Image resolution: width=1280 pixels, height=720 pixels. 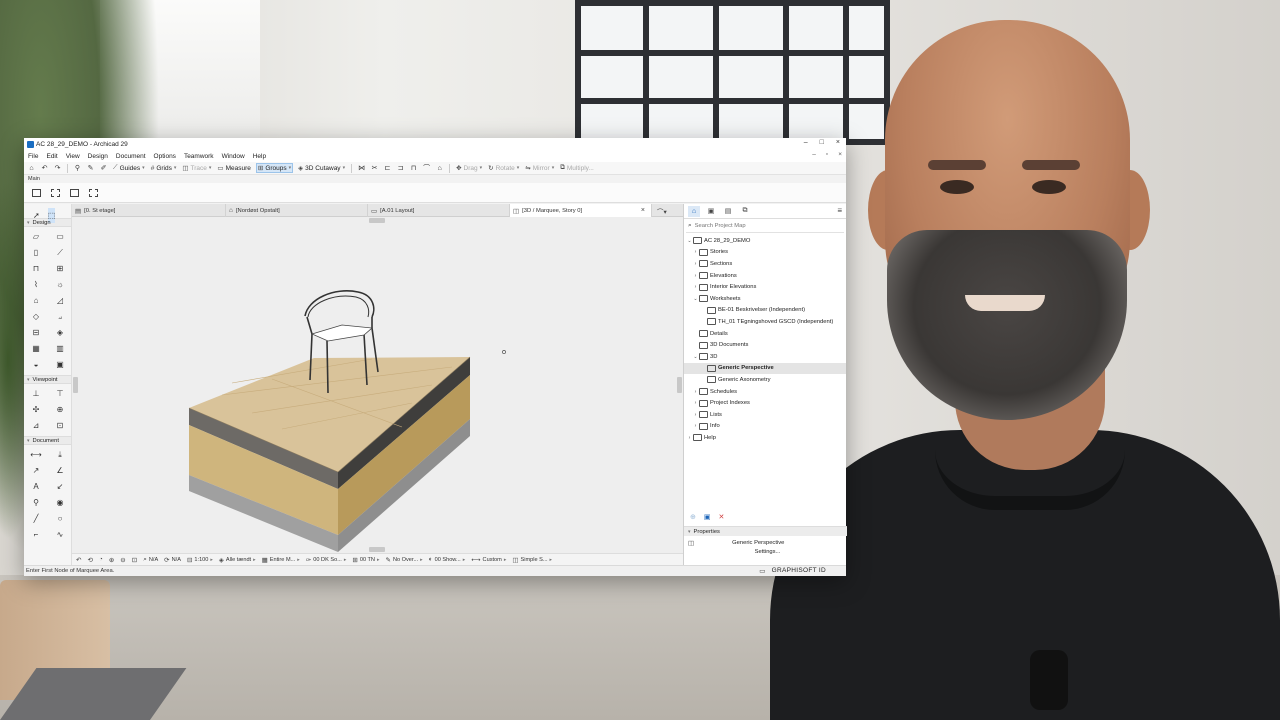 What do you see at coordinates (60, 348) in the screenshot?
I see `mesh-icon: ▥` at bounding box center [60, 348].